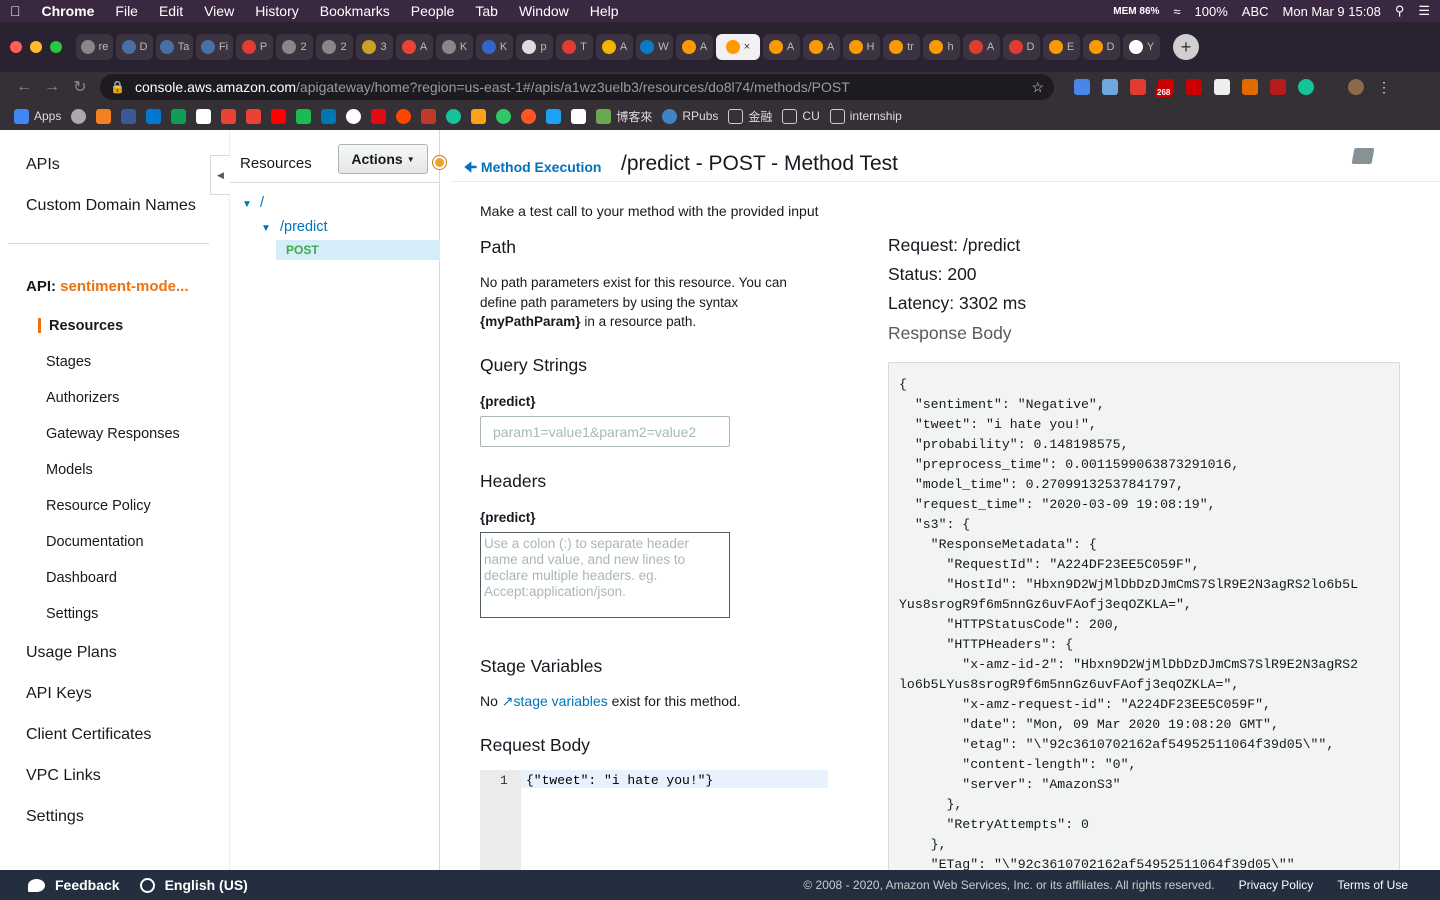 Image resolution: width=1440 pixels, height=900 pixels. Describe the element at coordinates (86, 326) in the screenshot. I see `nav-resources: Resources` at that location.